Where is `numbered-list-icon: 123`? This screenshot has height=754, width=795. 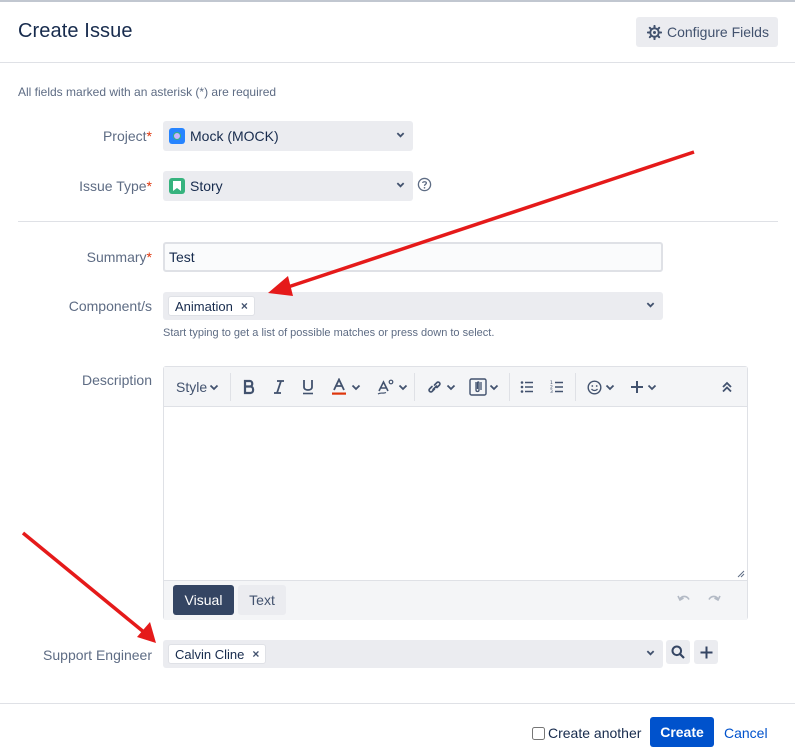 numbered-list-icon: 123 is located at coordinates (556, 387).